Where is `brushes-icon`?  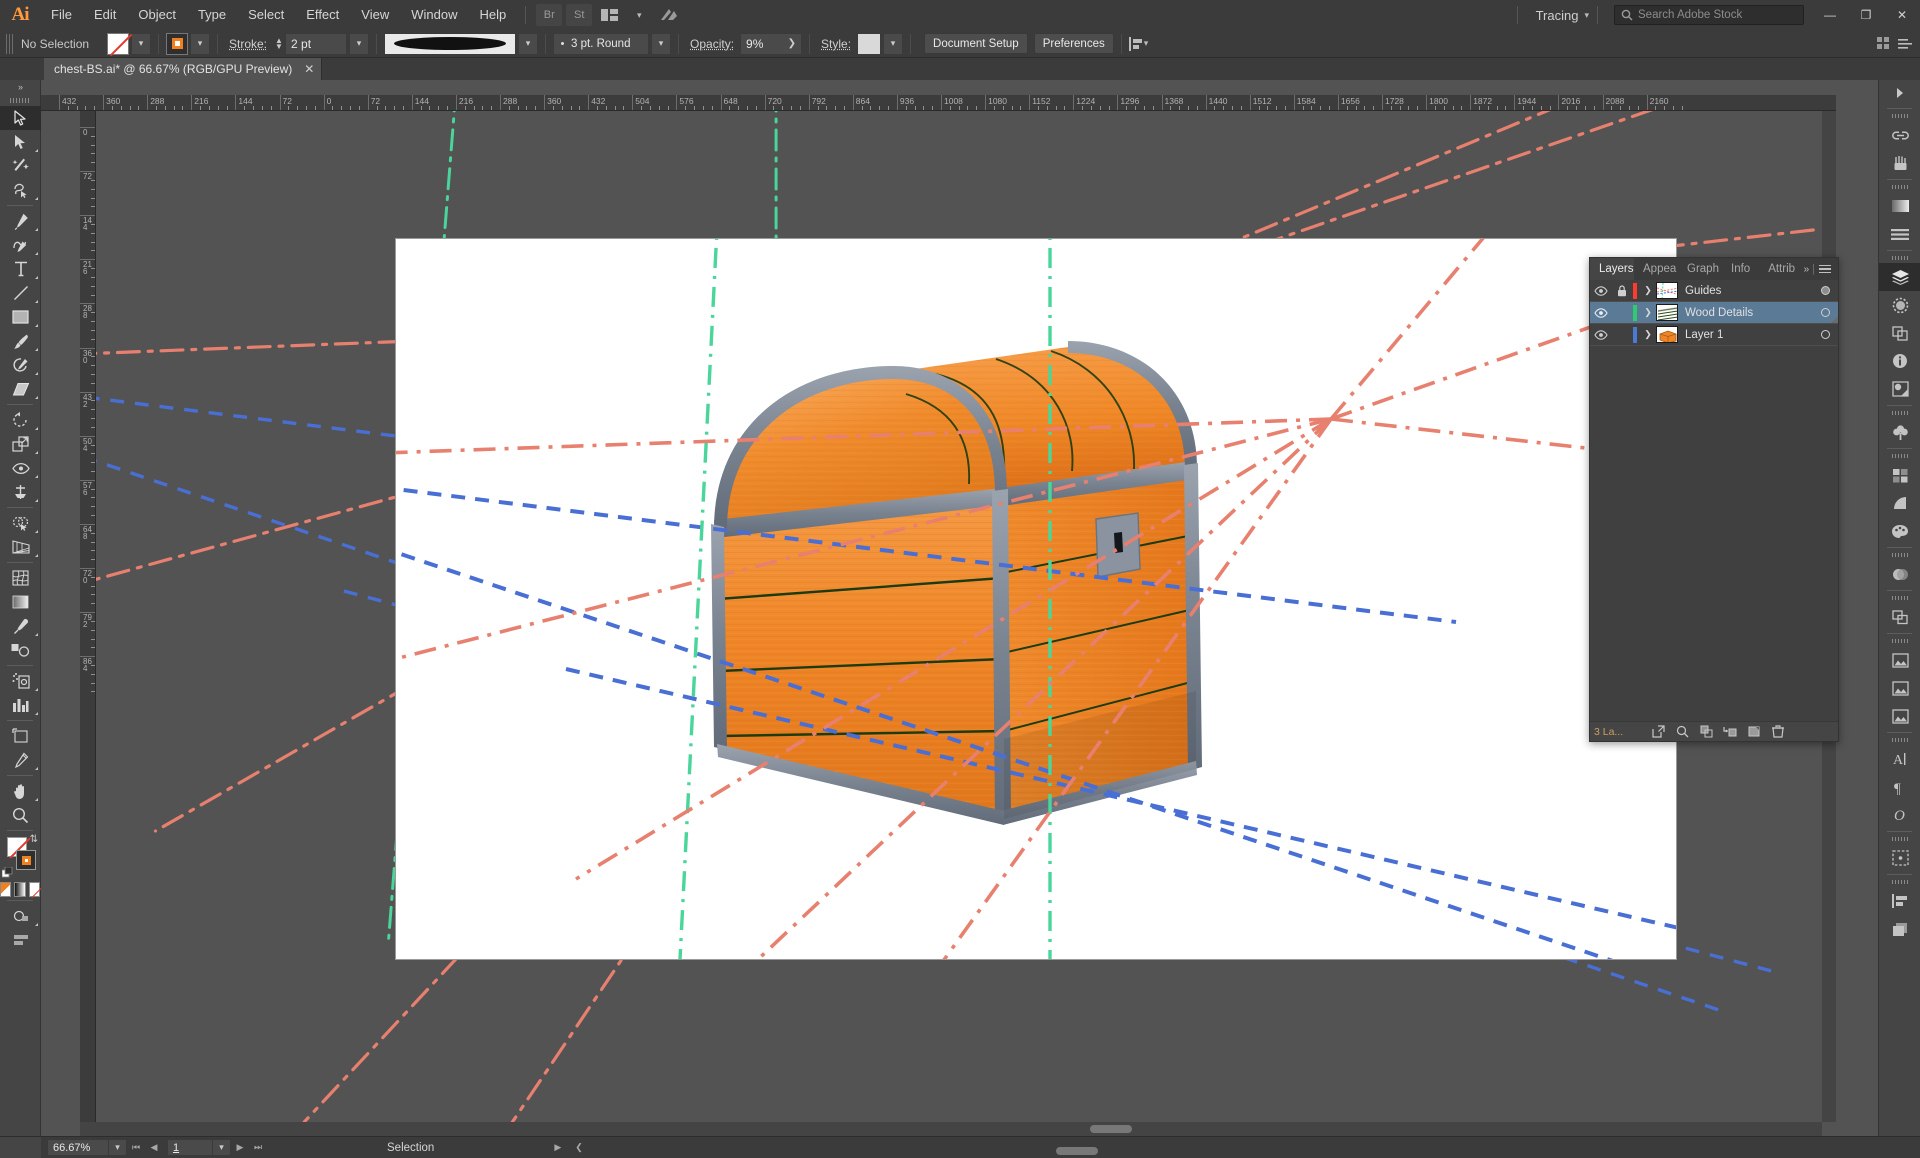 brushes-icon is located at coordinates (1899, 163).